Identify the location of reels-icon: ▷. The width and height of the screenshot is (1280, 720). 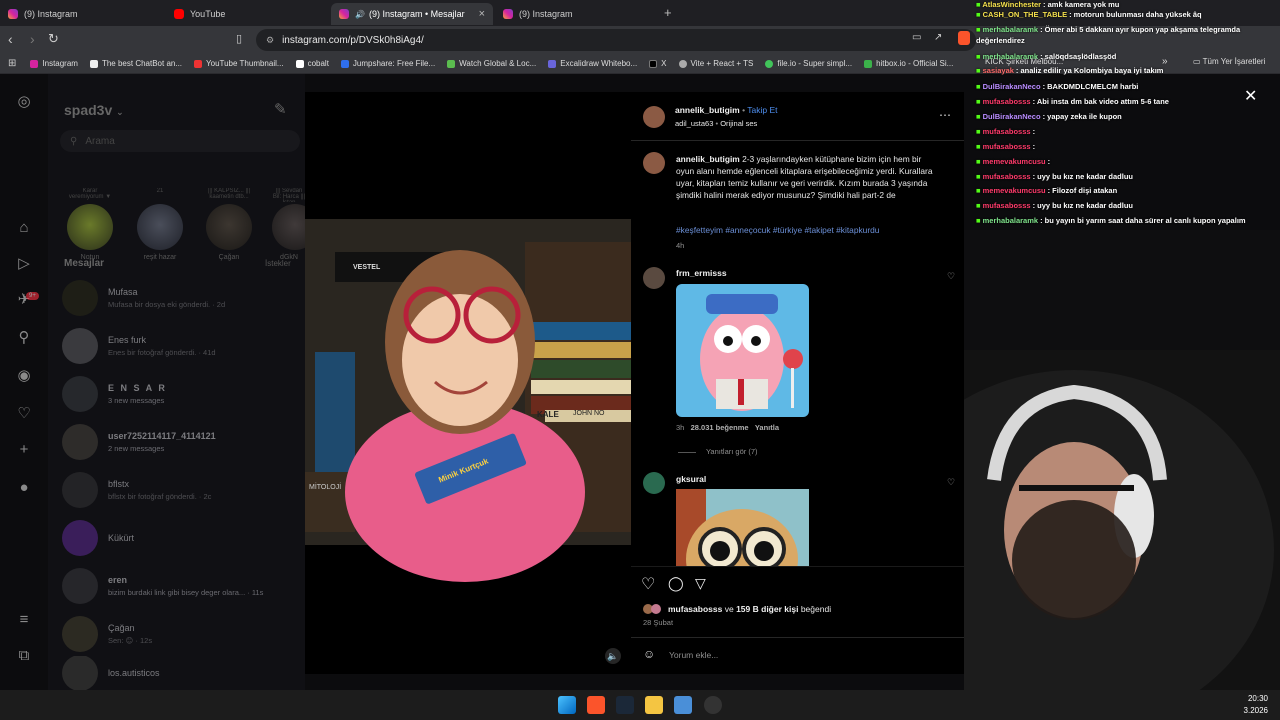
(24, 264).